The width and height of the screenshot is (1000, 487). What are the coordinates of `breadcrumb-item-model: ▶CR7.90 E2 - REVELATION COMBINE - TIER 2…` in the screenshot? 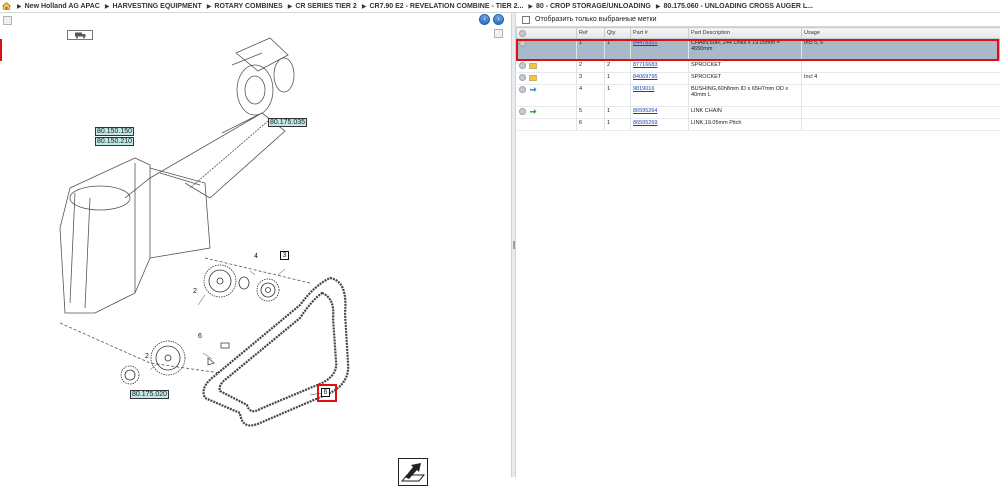 It's located at (443, 6).